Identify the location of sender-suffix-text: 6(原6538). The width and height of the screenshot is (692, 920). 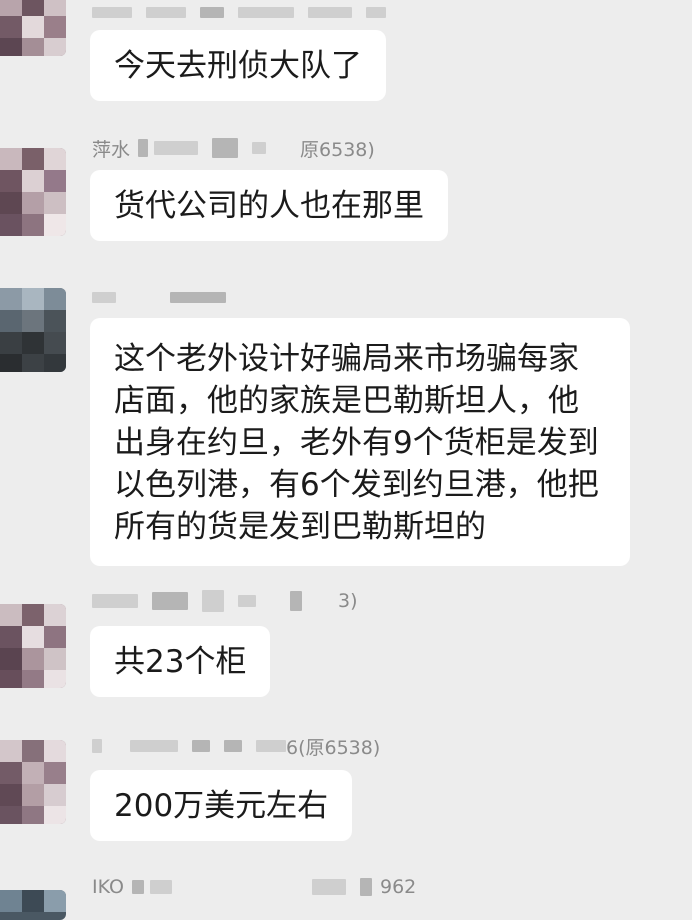
(333, 747).